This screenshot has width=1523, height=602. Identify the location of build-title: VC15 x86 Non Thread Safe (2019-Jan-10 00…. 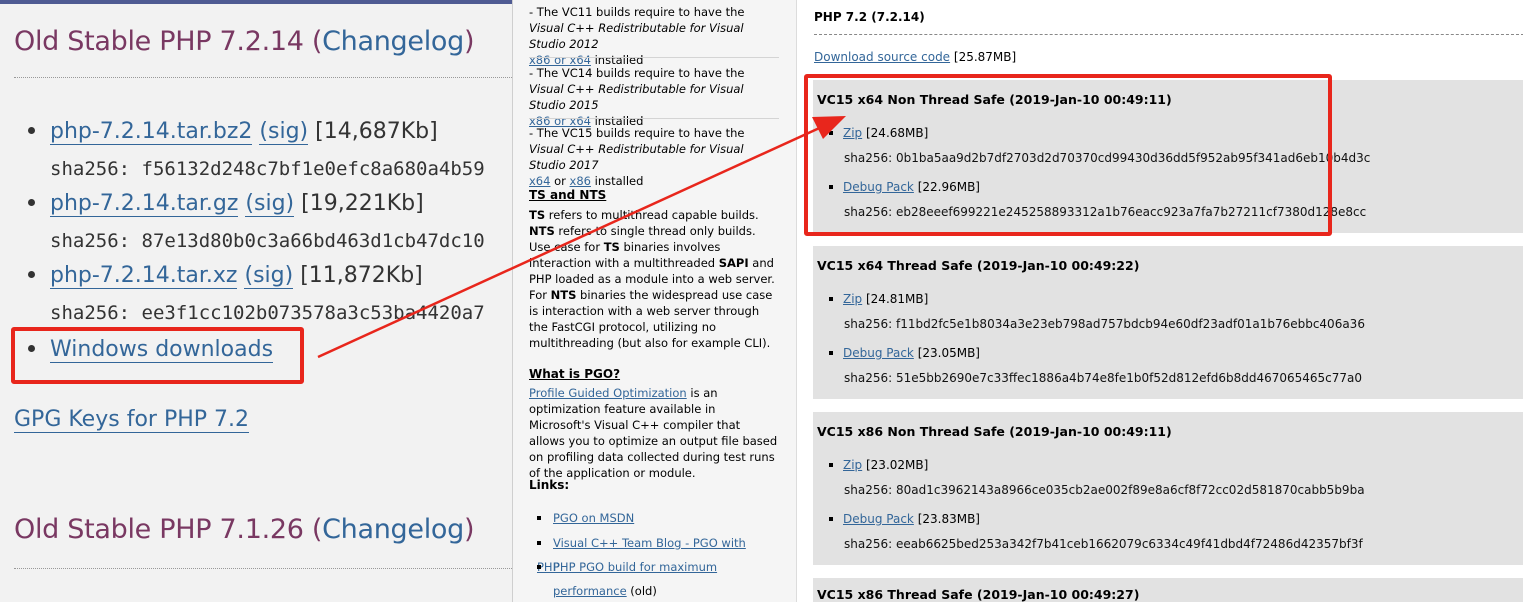
(994, 431).